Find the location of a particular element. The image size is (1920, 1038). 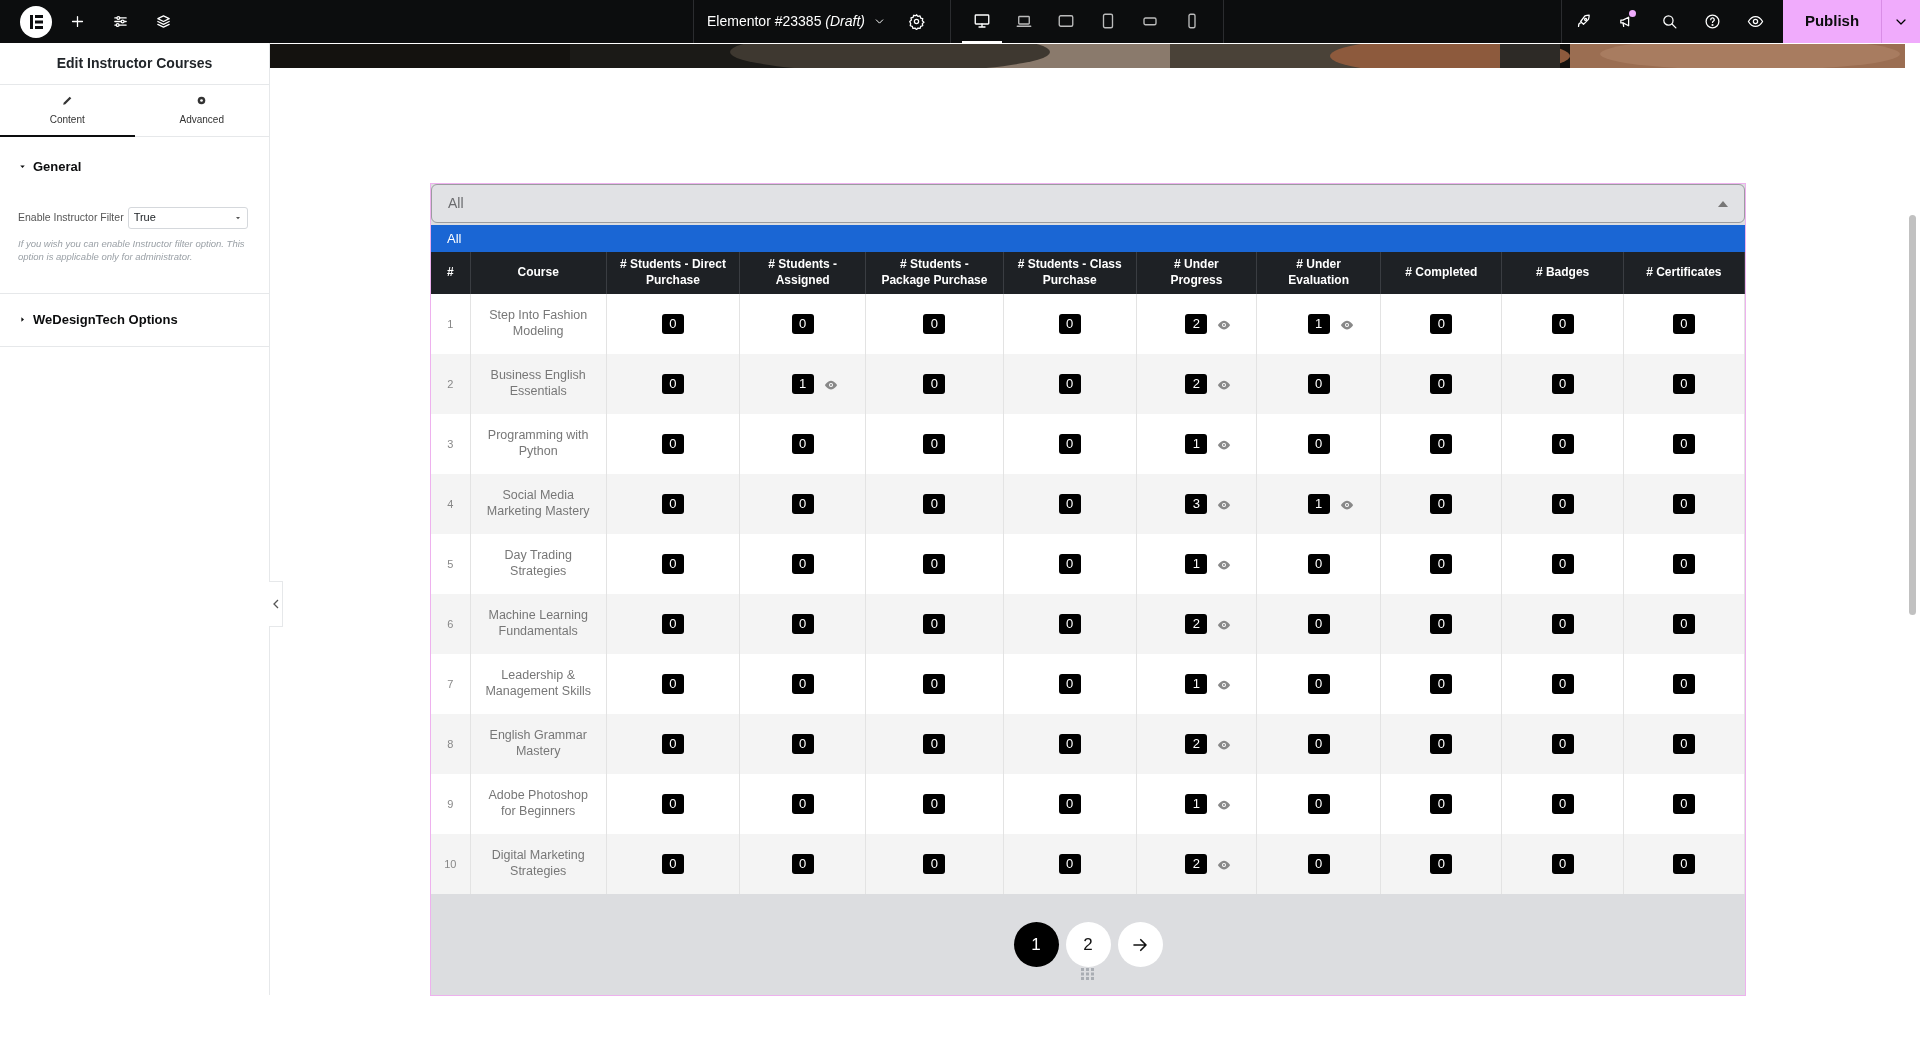

row-number: 8 is located at coordinates (450, 743).